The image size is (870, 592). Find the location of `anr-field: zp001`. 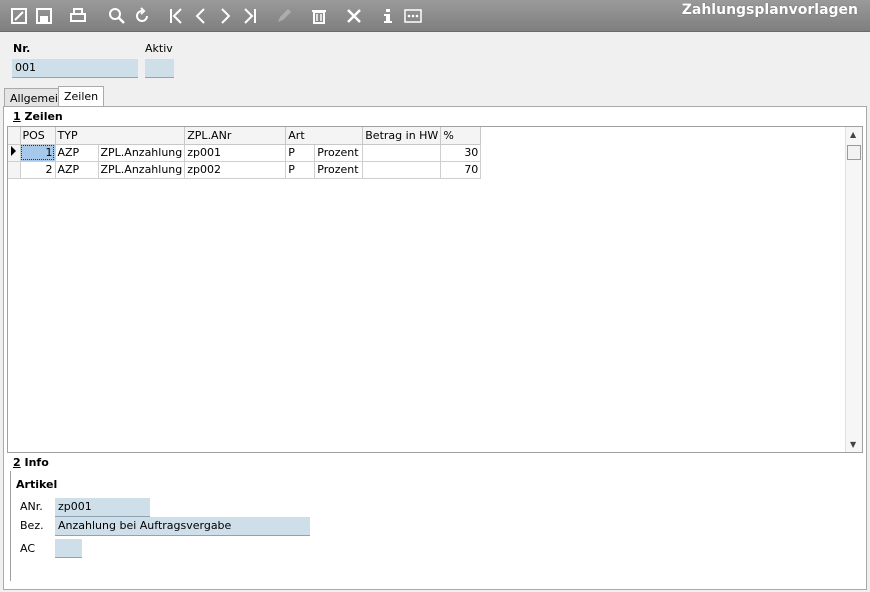

anr-field: zp001 is located at coordinates (102, 507).